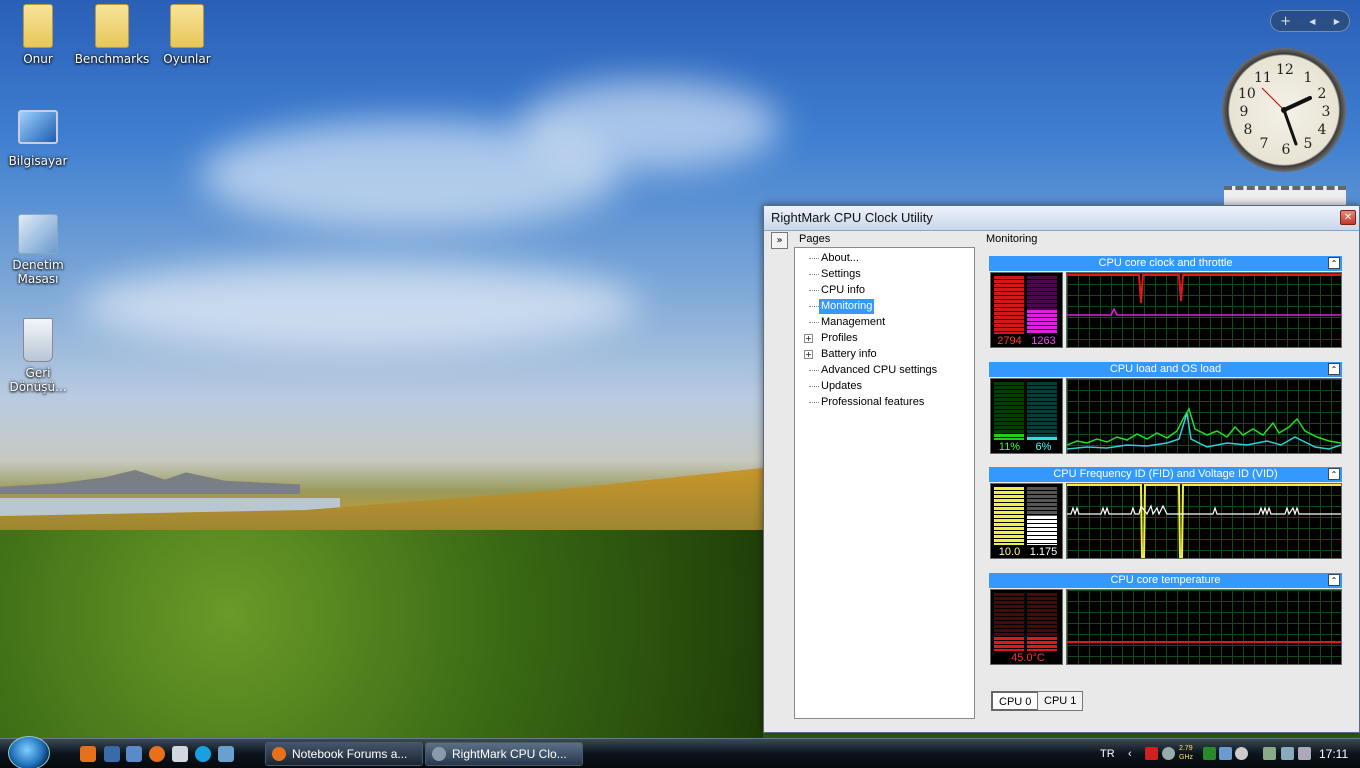  Describe the element at coordinates (187, 59) in the screenshot. I see `desktop-icon-label: Oyunlar` at that location.